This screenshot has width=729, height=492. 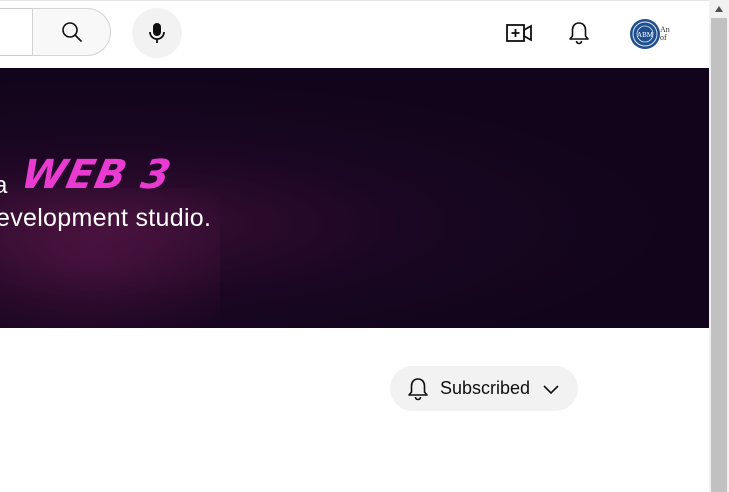 I want to click on banner-text-prefix: a, so click(x=4, y=185).